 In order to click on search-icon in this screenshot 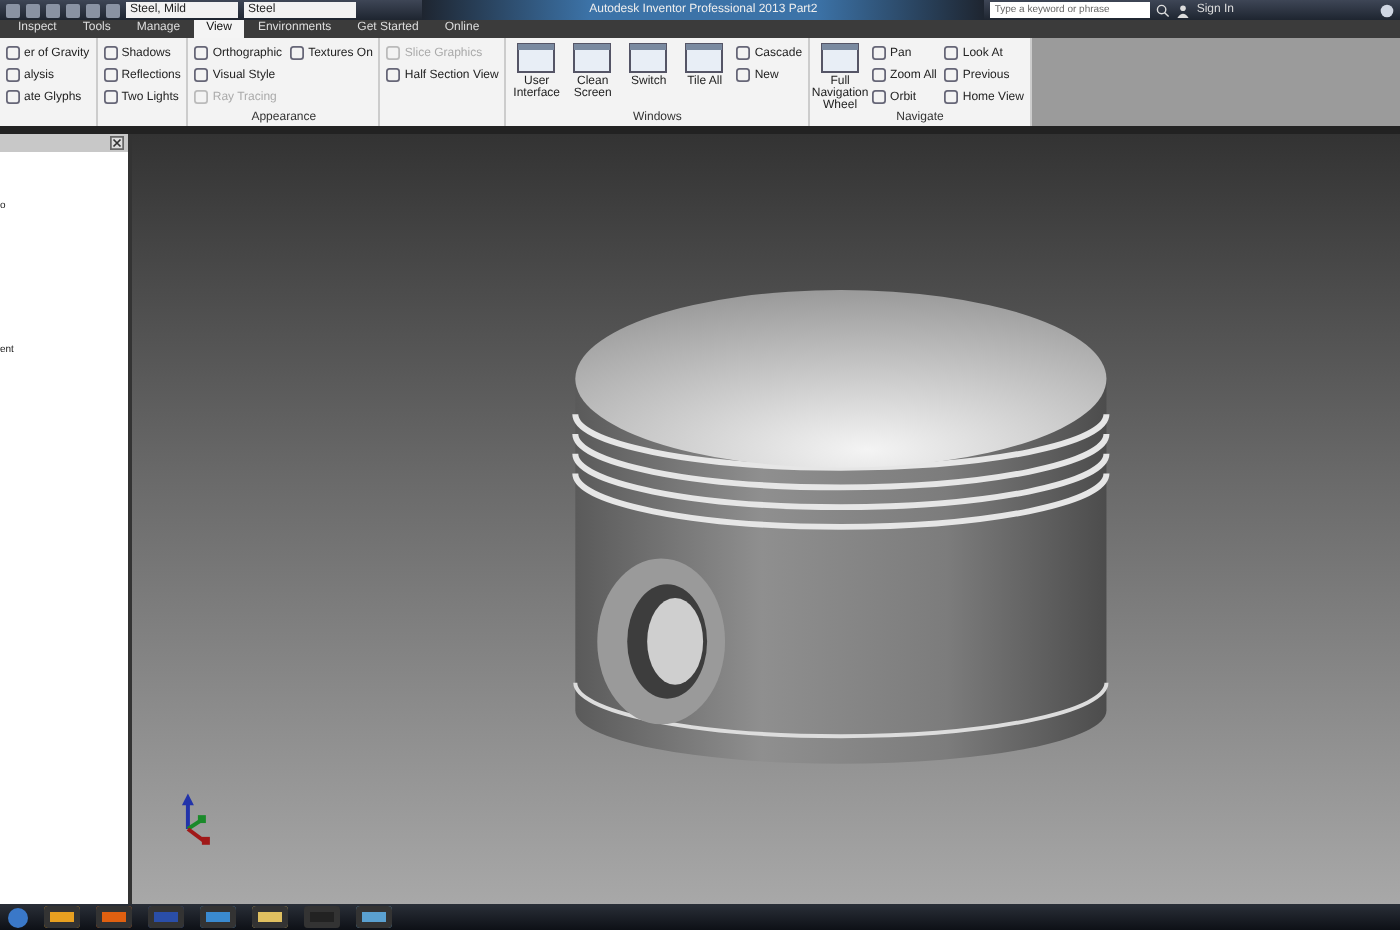, I will do `click(1163, 10)`.